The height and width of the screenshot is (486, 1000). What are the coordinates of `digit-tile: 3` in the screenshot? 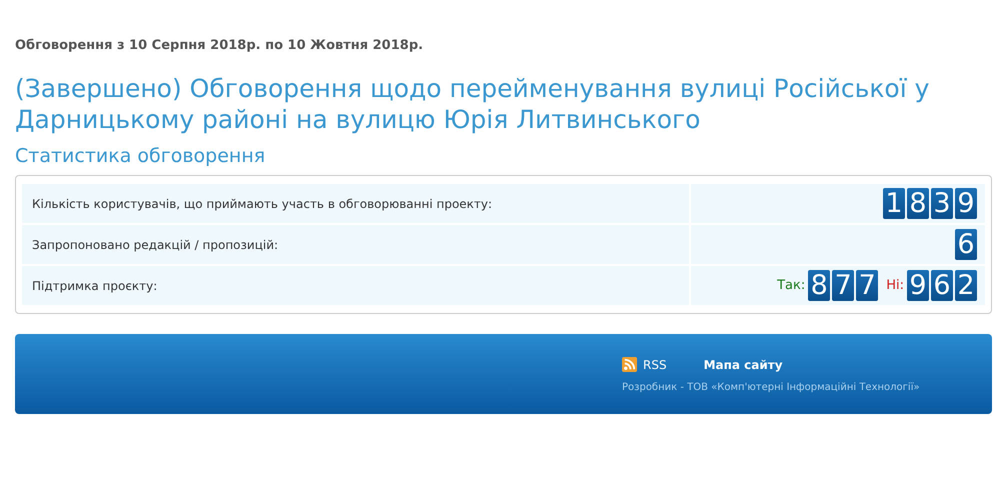 It's located at (942, 203).